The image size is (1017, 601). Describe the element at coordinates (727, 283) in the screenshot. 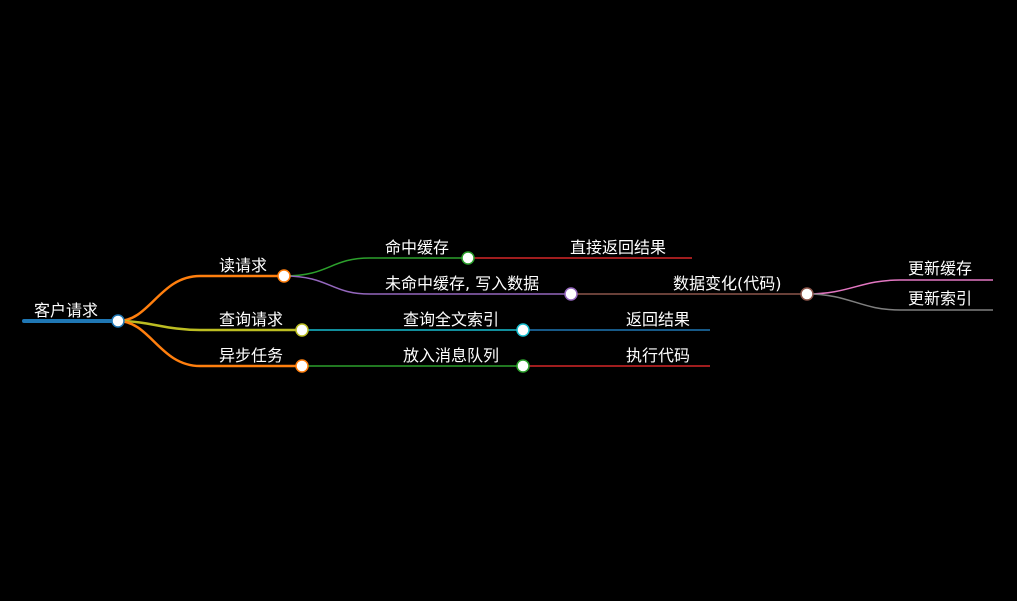

I see `node-data-change: 数据变化(代码)` at that location.